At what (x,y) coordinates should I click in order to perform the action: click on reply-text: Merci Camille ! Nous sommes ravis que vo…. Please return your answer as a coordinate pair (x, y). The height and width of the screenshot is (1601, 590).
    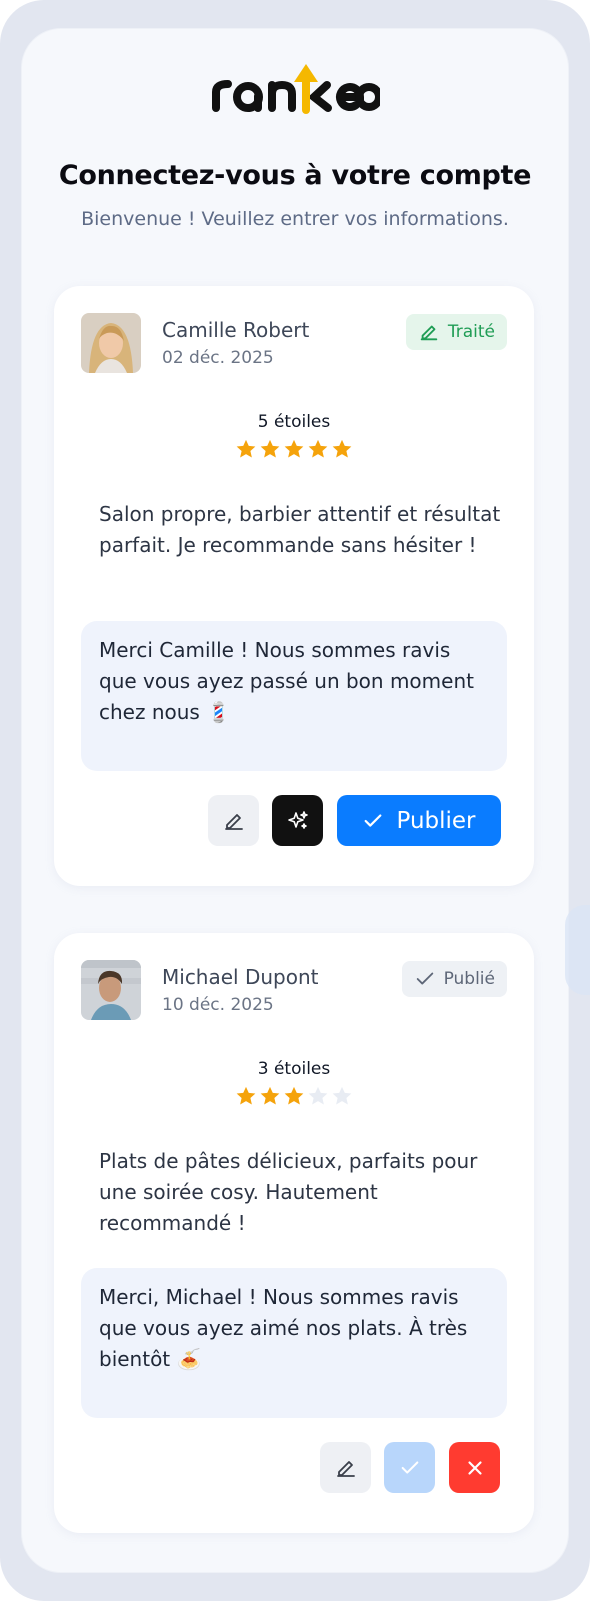
    Looking at the image, I should click on (294, 696).